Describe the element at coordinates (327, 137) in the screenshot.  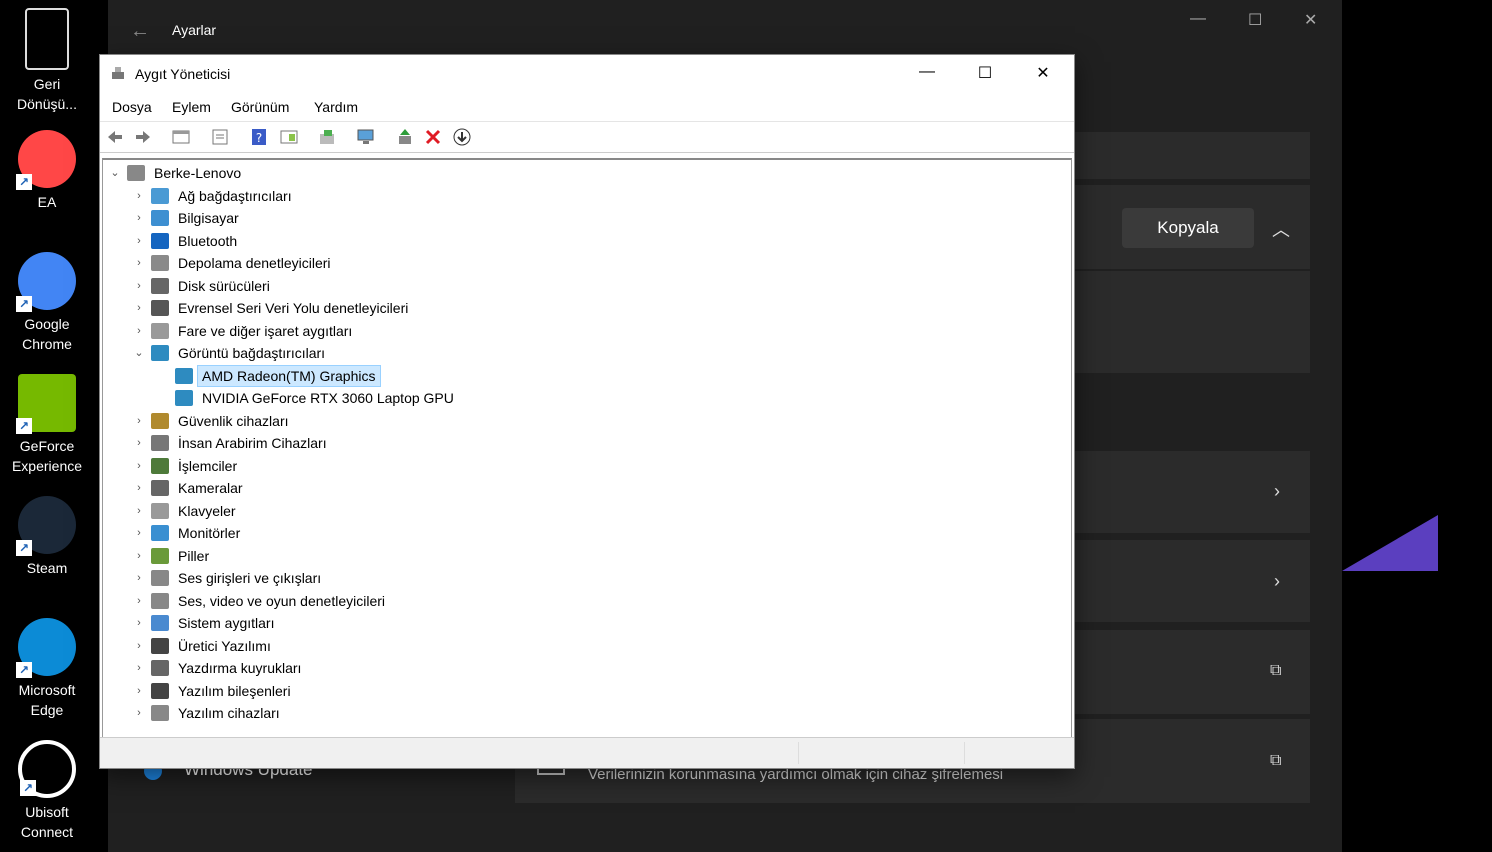
I see `update-driver-icon` at that location.